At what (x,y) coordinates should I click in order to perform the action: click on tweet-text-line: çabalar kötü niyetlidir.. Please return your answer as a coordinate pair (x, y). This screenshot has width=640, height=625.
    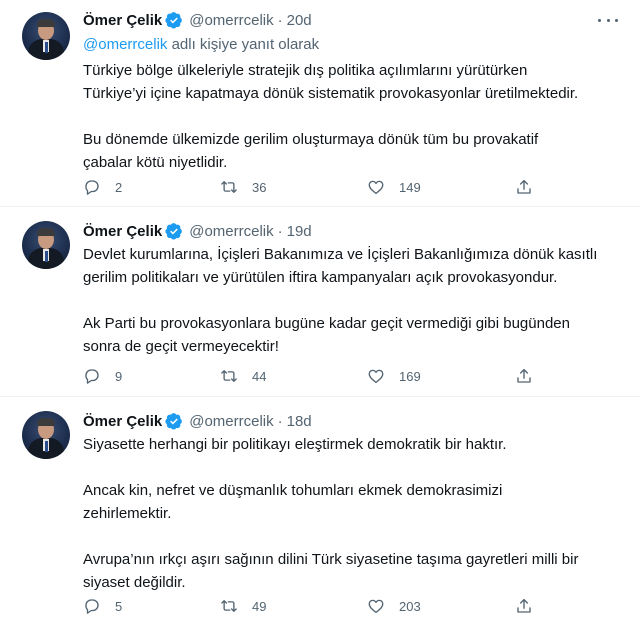
    Looking at the image, I should click on (155, 162).